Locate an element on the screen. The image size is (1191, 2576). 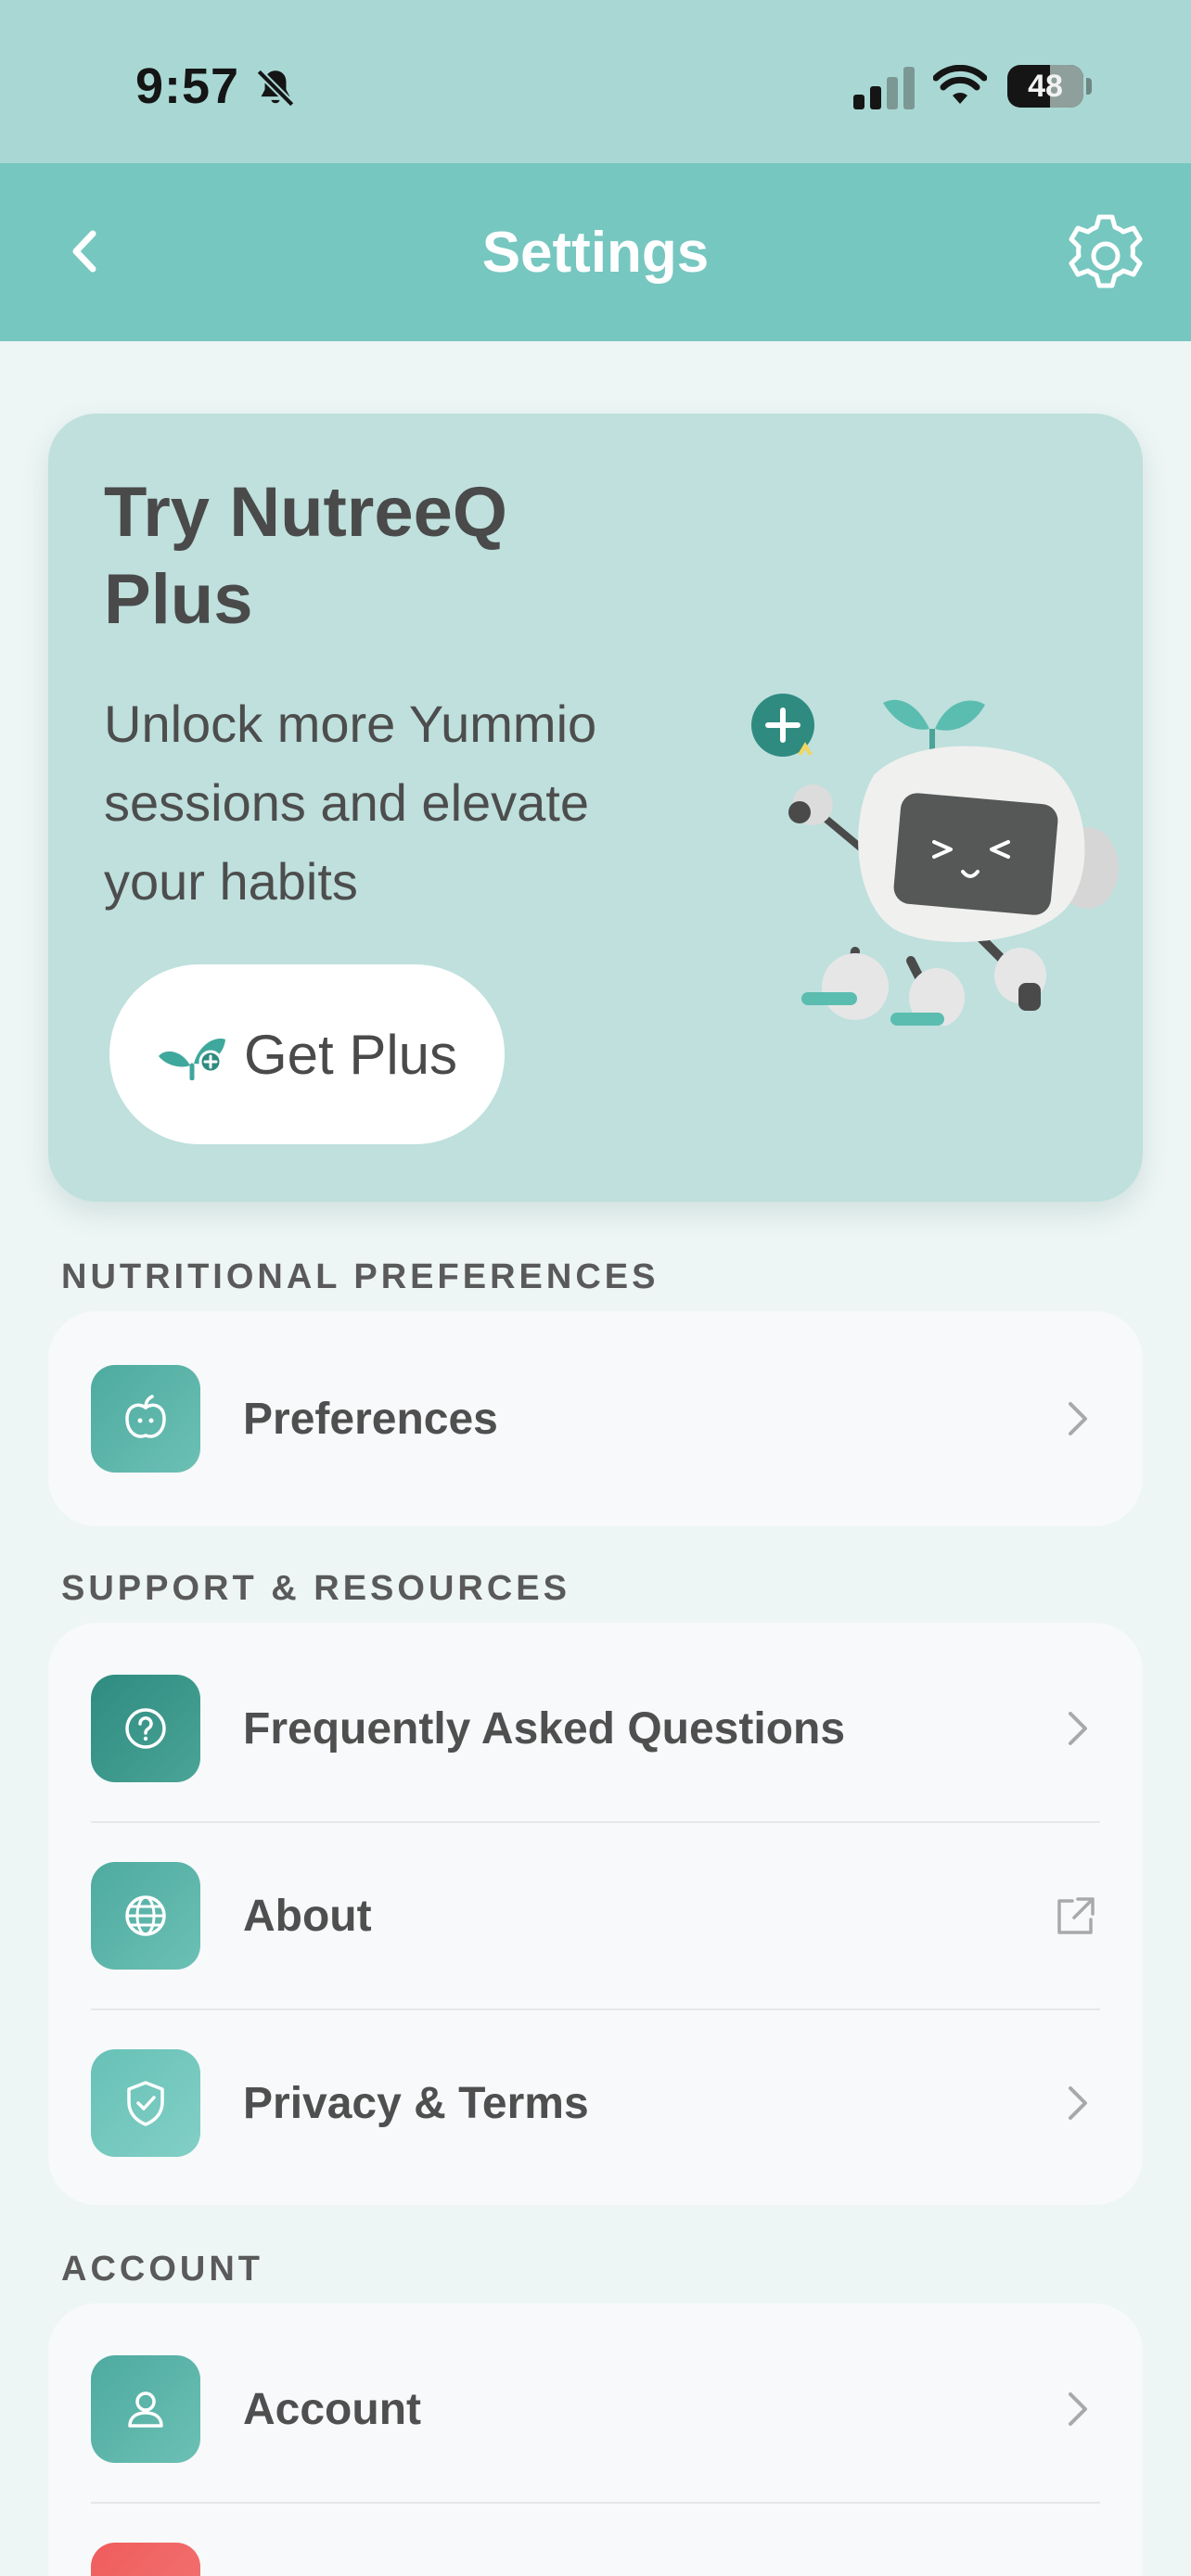
about-icon-box is located at coordinates (145, 1916).